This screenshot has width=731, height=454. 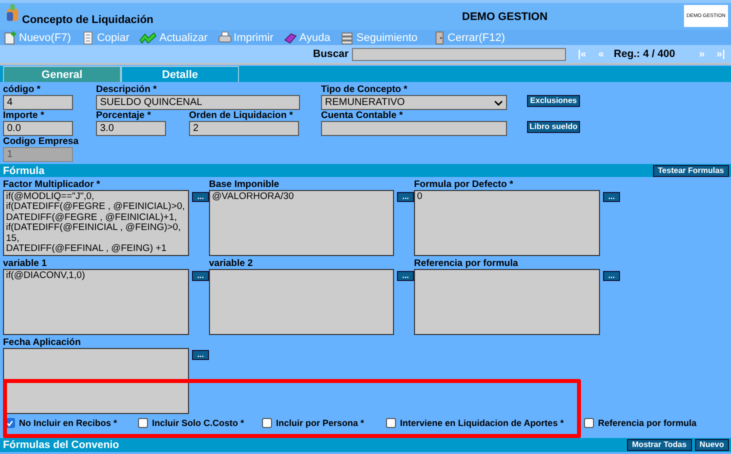 I want to click on footer-button: Nuevo, so click(x=711, y=445).